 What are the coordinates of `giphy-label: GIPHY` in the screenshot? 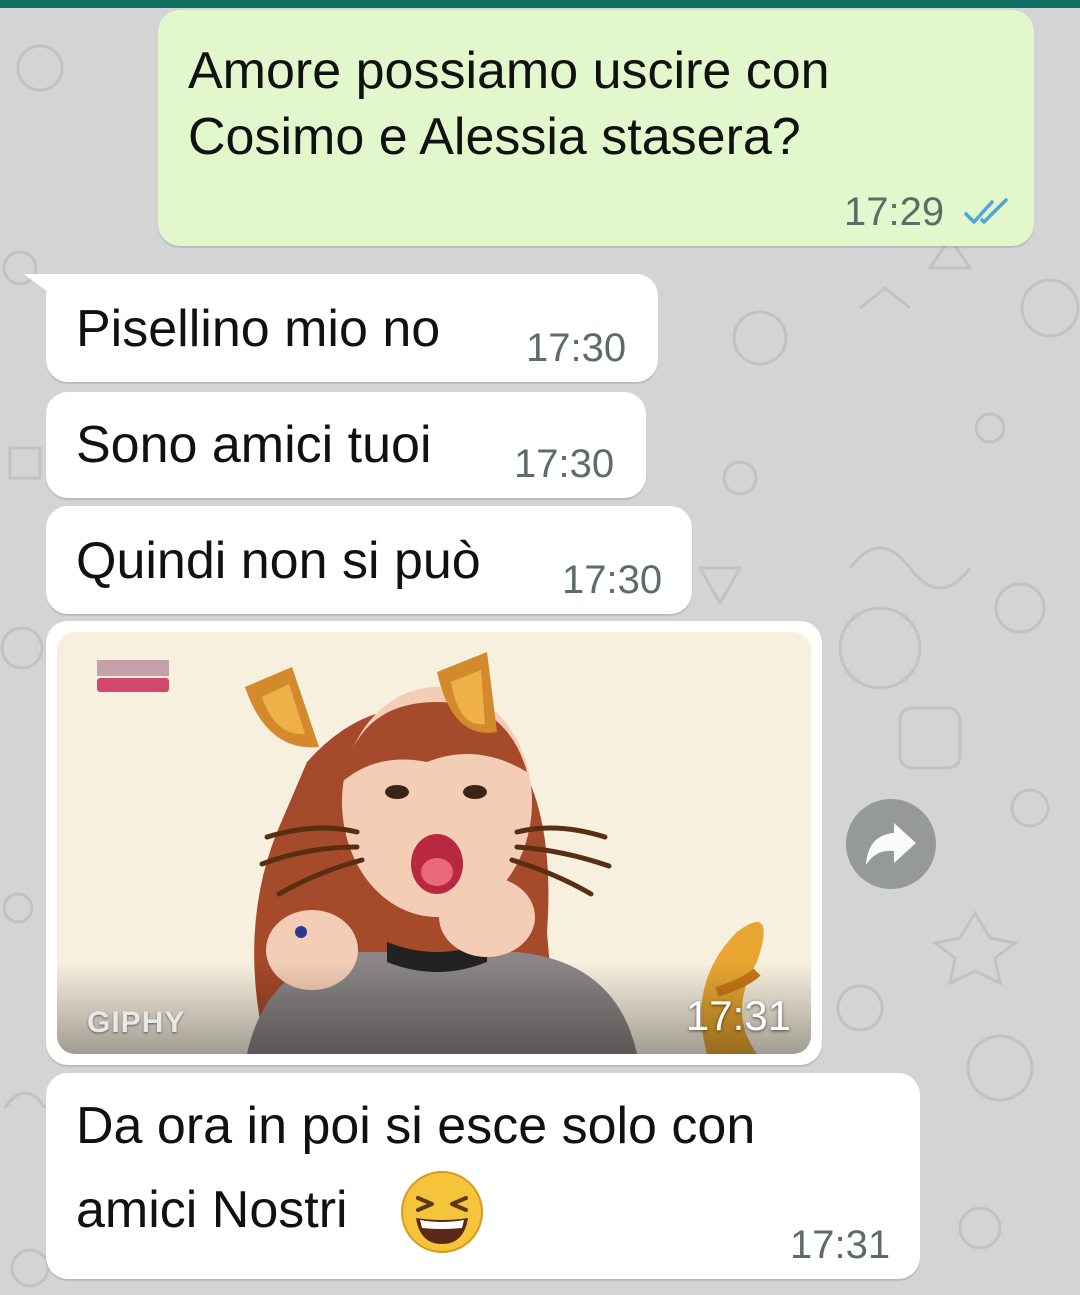 It's located at (136, 1022).